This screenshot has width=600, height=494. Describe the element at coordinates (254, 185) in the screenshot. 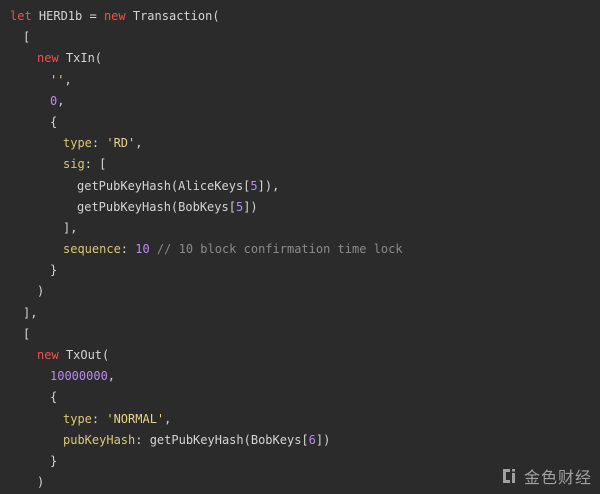

I see `number-literal: 5` at that location.